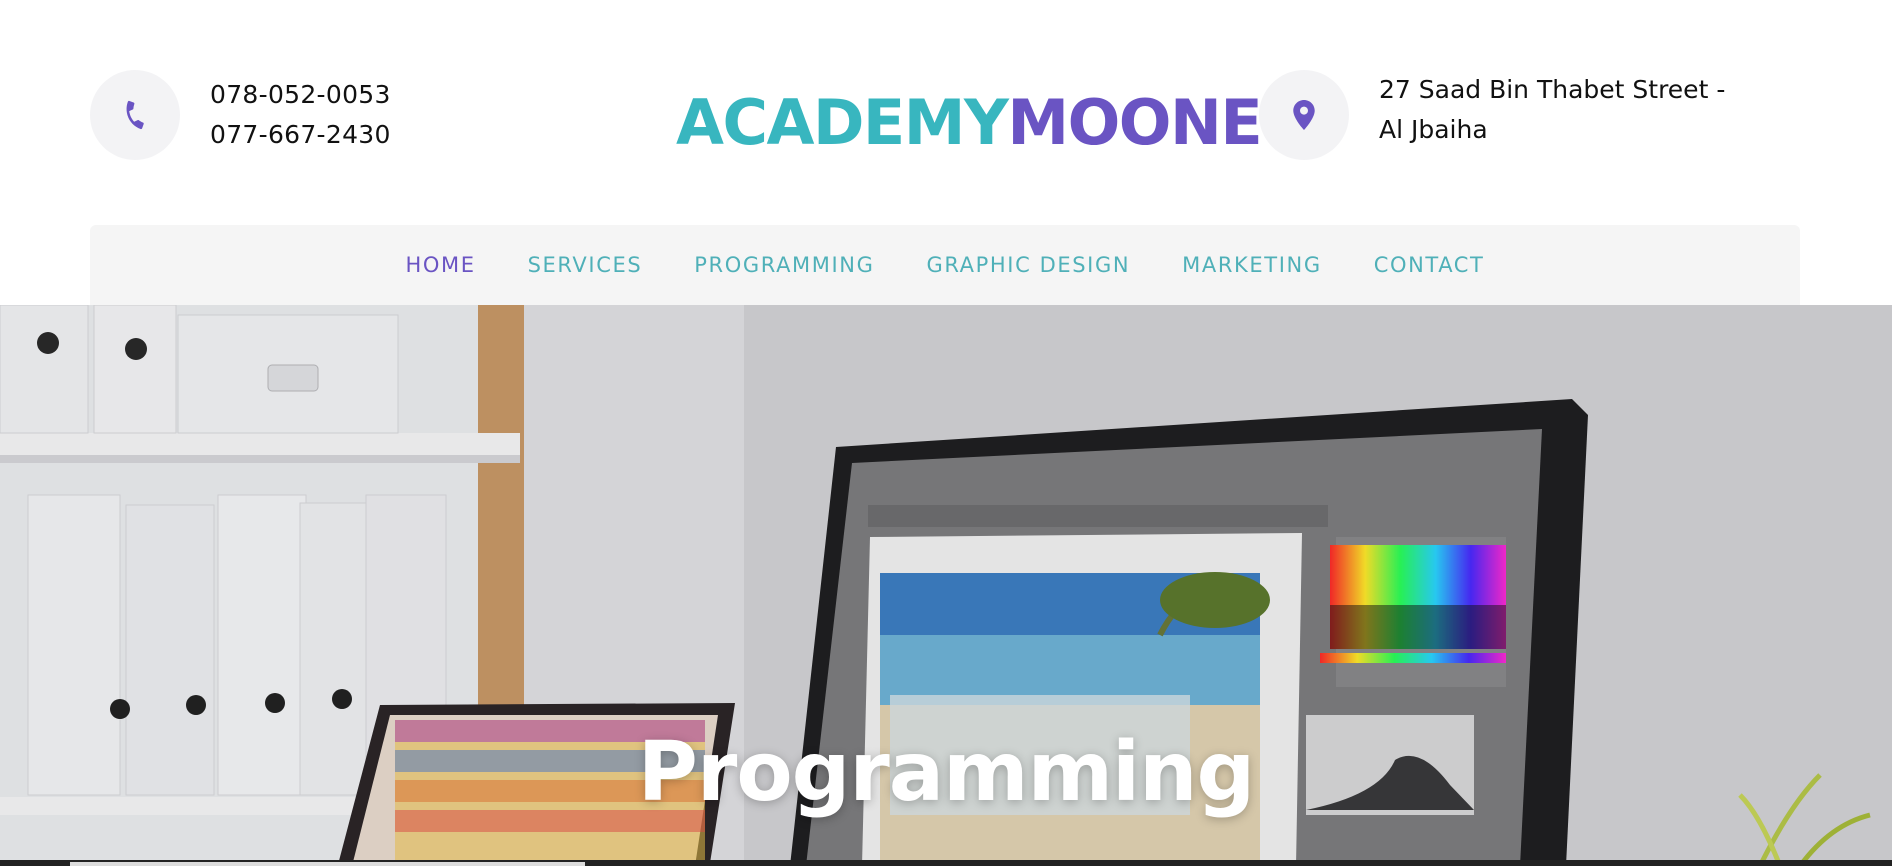 This screenshot has height=866, width=1892. I want to click on site-logo: ACADEMYMOONE, so click(969, 123).